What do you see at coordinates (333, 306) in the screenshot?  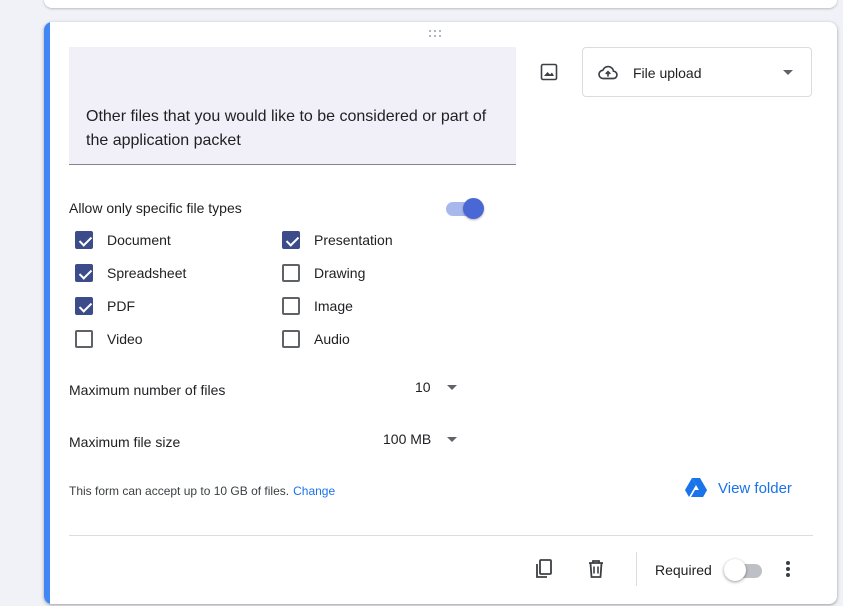 I see `checkbox-label: Image` at bounding box center [333, 306].